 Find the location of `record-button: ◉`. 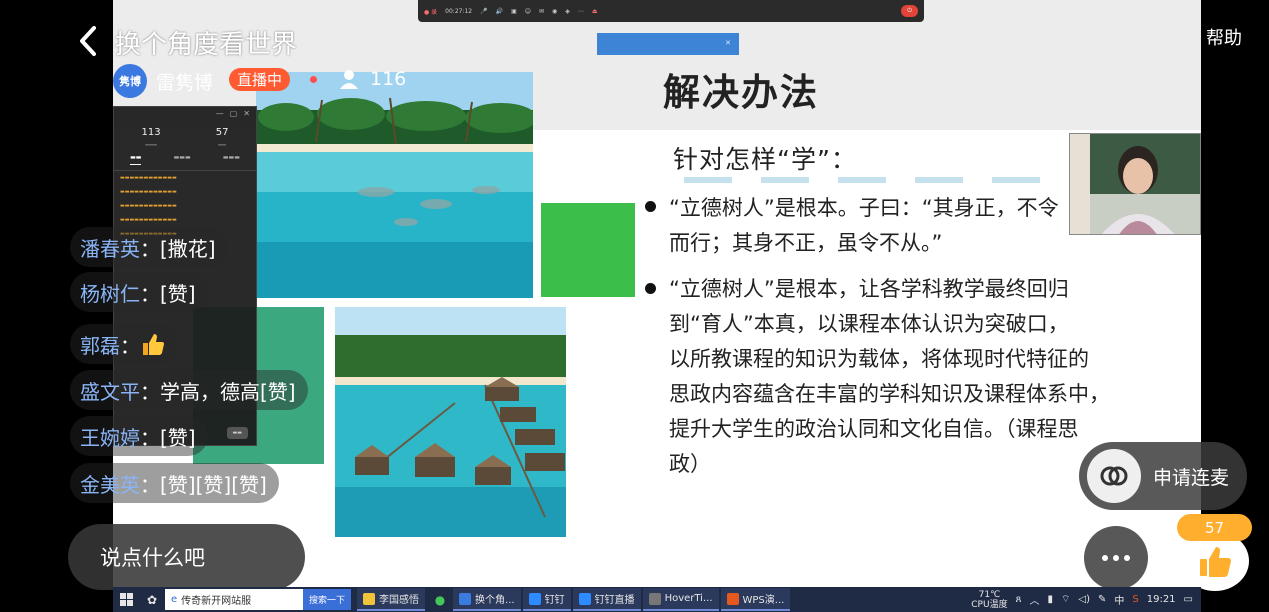

record-button: ◉ is located at coordinates (554, 11).